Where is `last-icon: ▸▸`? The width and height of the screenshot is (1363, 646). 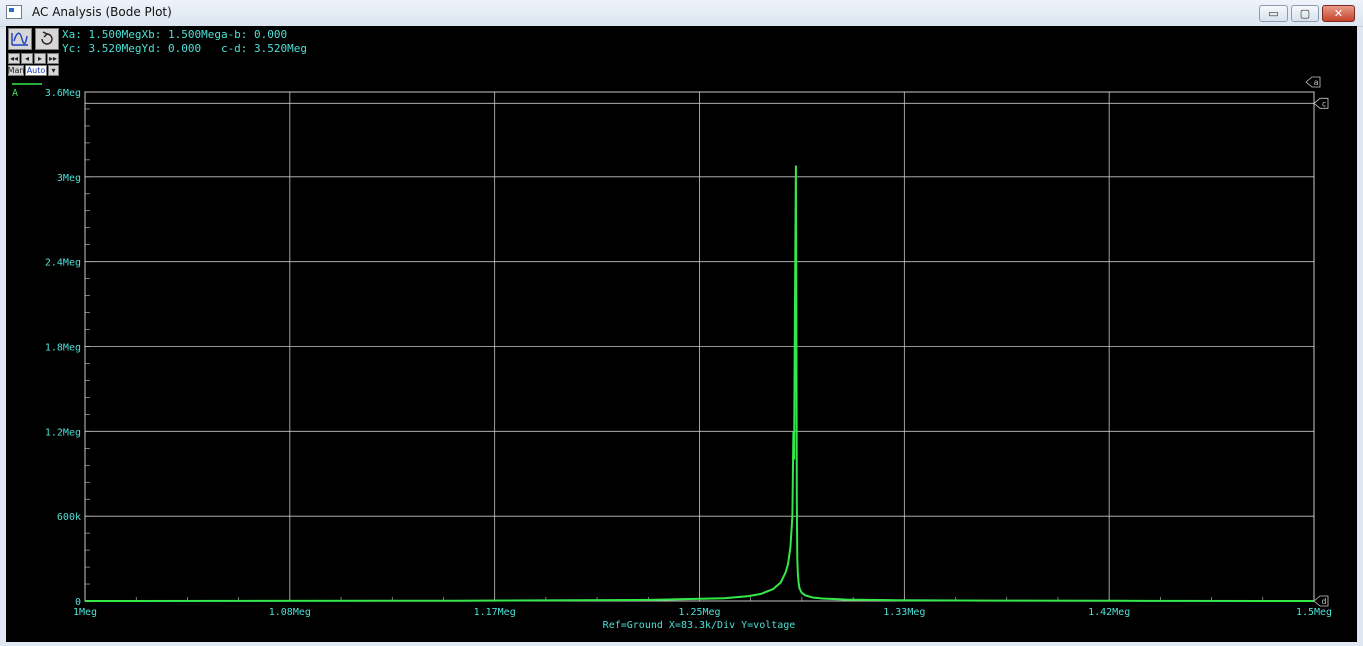
last-icon: ▸▸ is located at coordinates (53, 58).